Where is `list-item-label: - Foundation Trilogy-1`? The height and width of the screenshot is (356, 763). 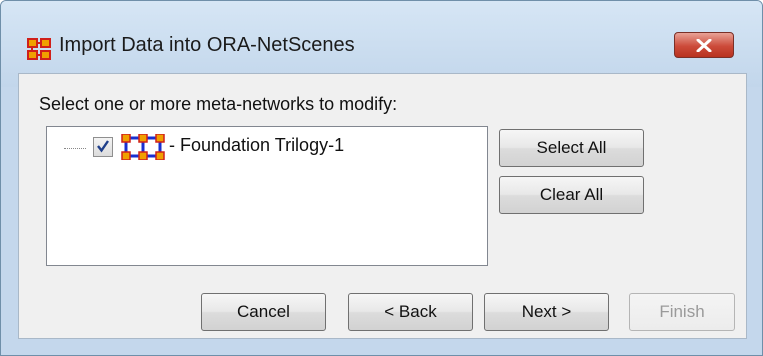
list-item-label: - Foundation Trilogy-1 is located at coordinates (256, 145).